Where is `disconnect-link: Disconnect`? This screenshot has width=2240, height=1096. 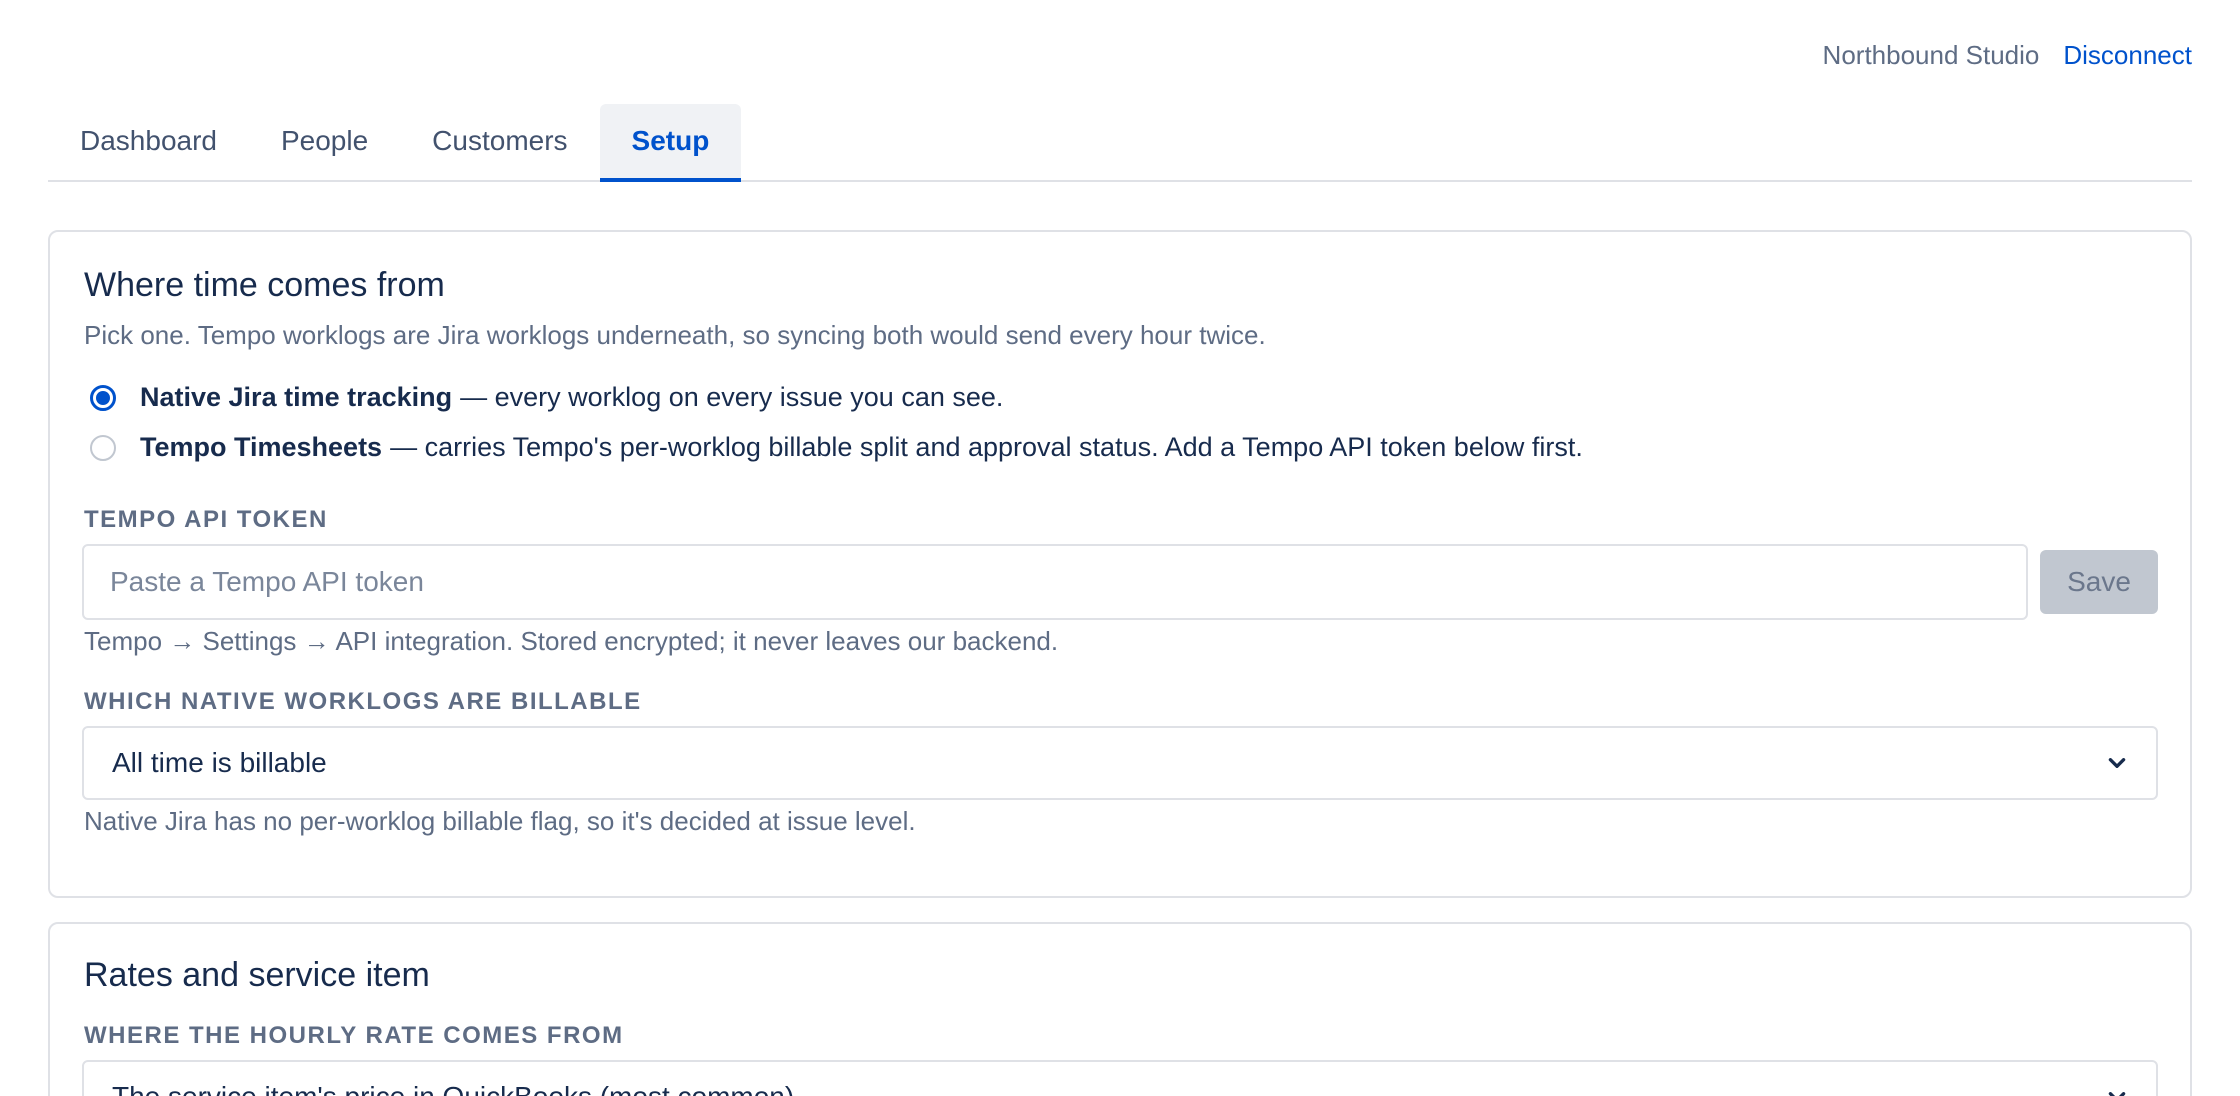 disconnect-link: Disconnect is located at coordinates (2127, 55).